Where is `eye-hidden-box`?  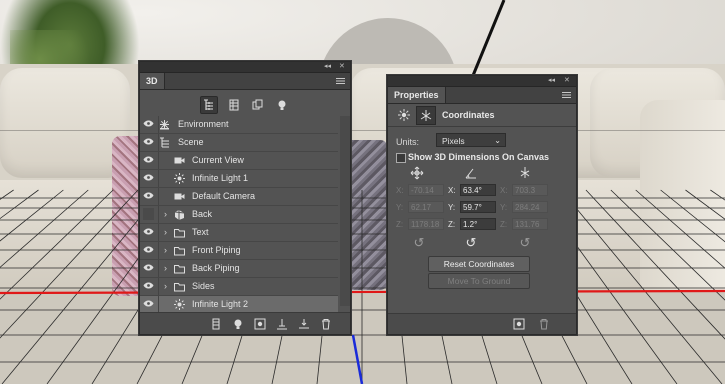 eye-hidden-box is located at coordinates (148, 214).